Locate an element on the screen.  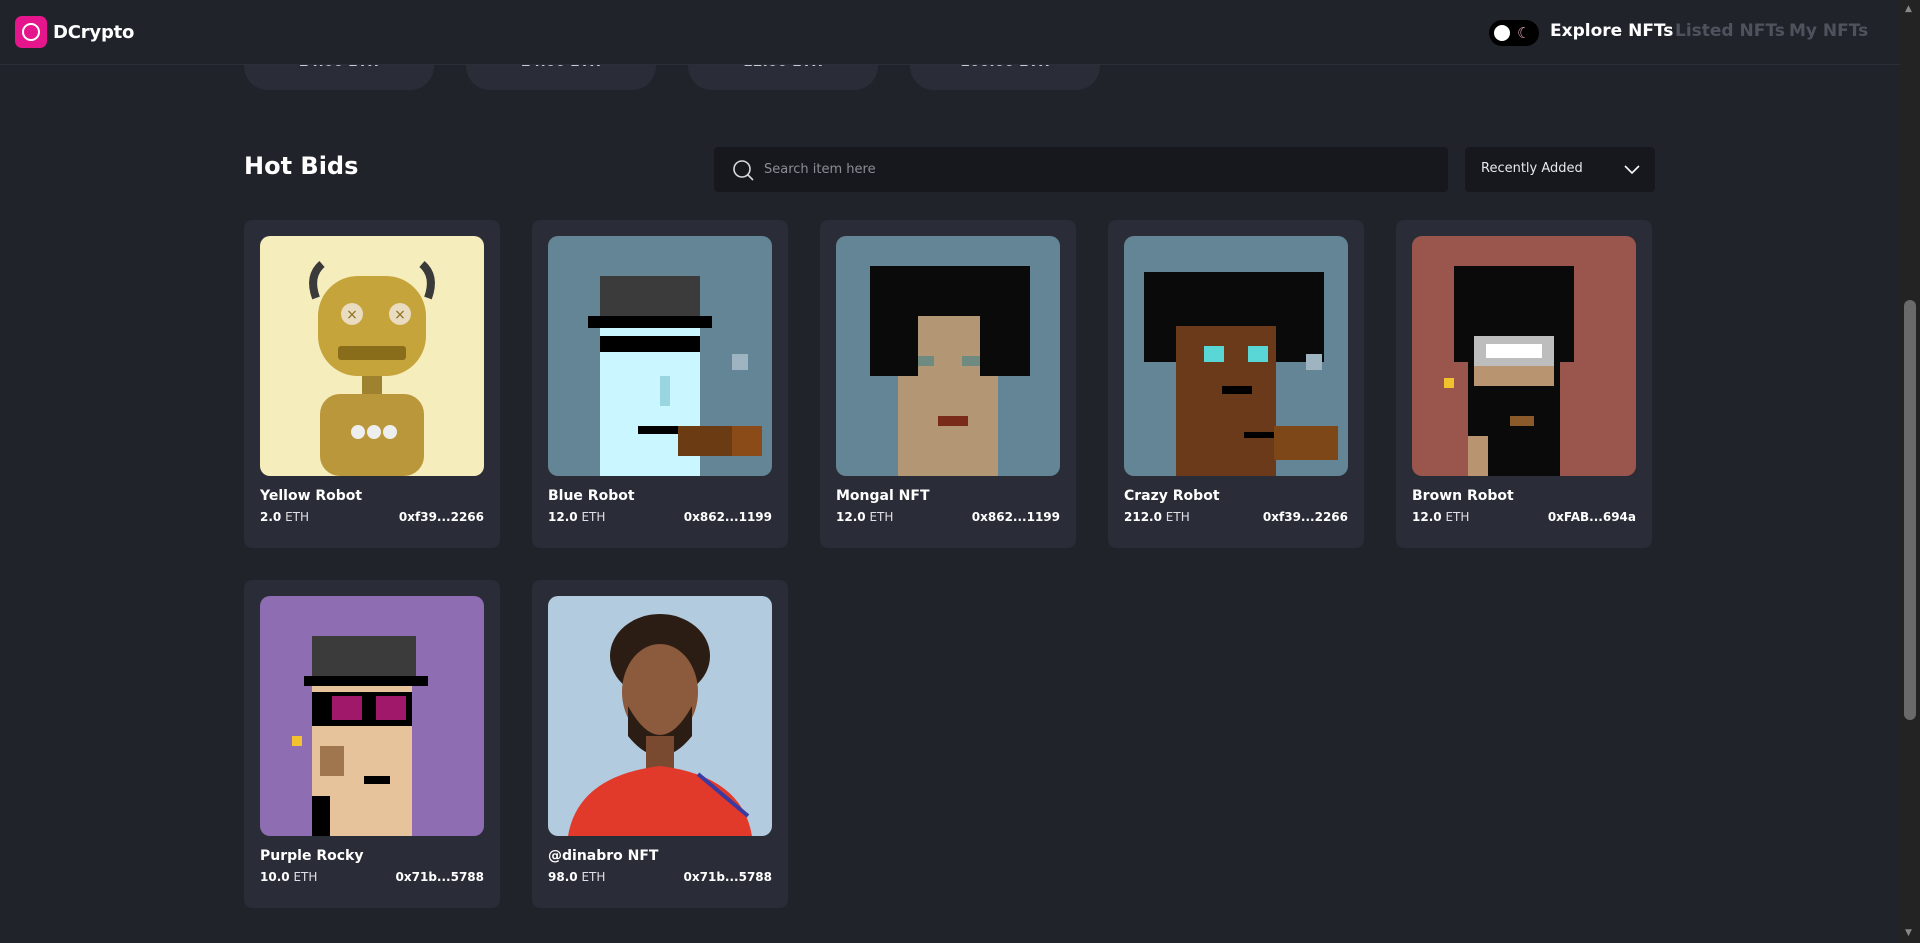
section-title: Hot Bids is located at coordinates (301, 166).